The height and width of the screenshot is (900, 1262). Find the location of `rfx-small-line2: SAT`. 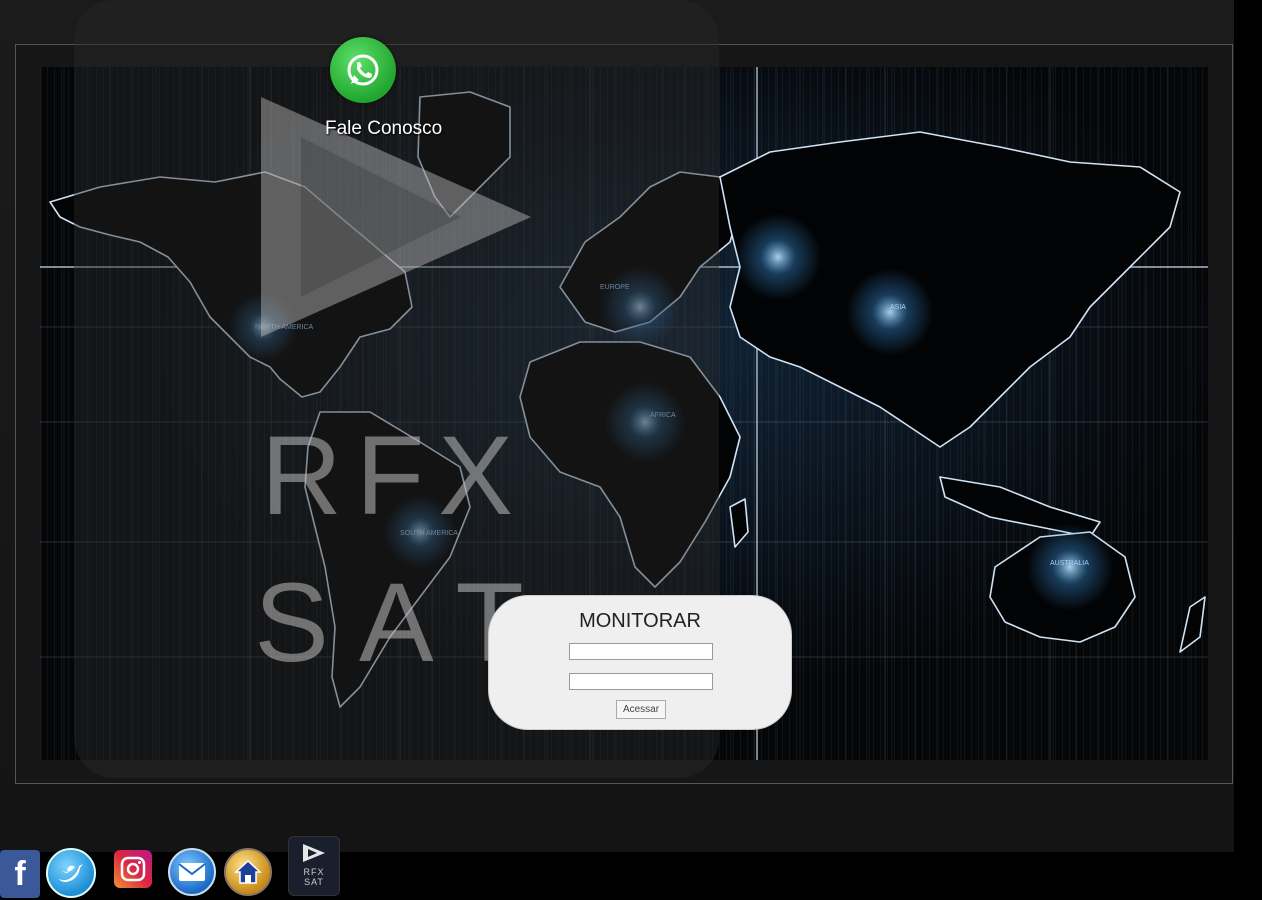

rfx-small-line2: SAT is located at coordinates (314, 882).